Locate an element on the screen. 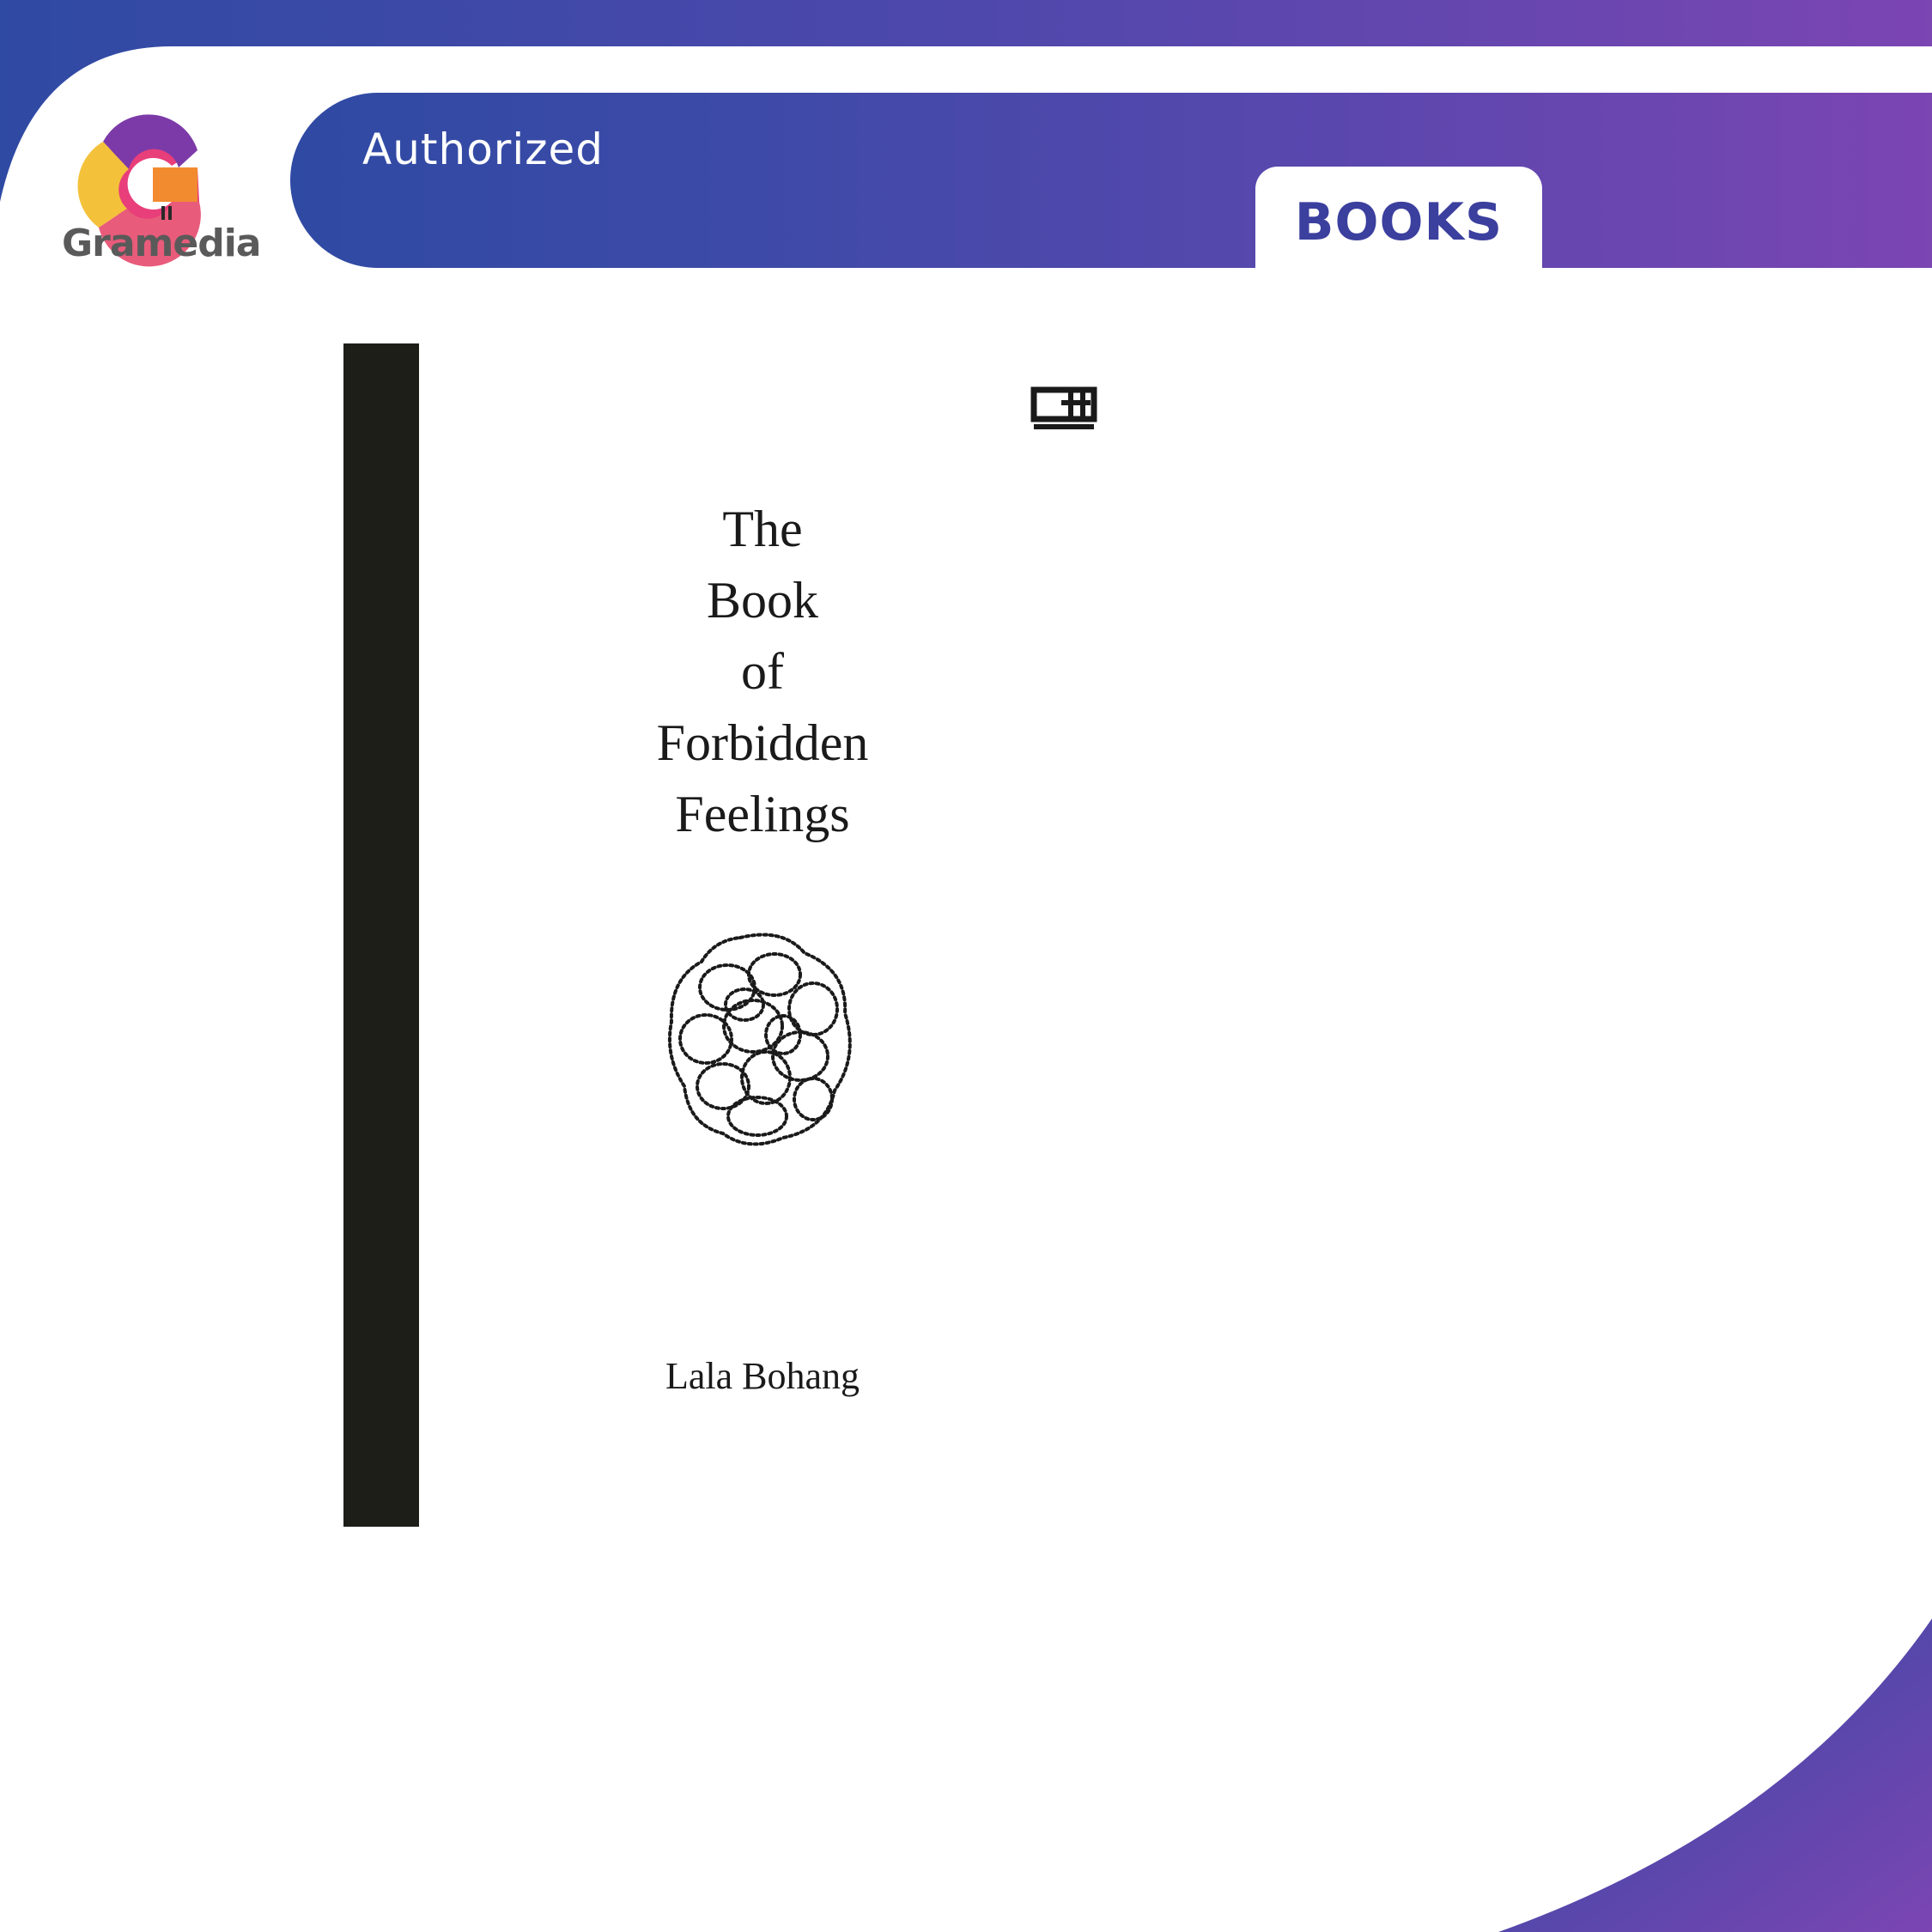 This screenshot has width=1932, height=1932. title-line-1: The is located at coordinates (762, 529).